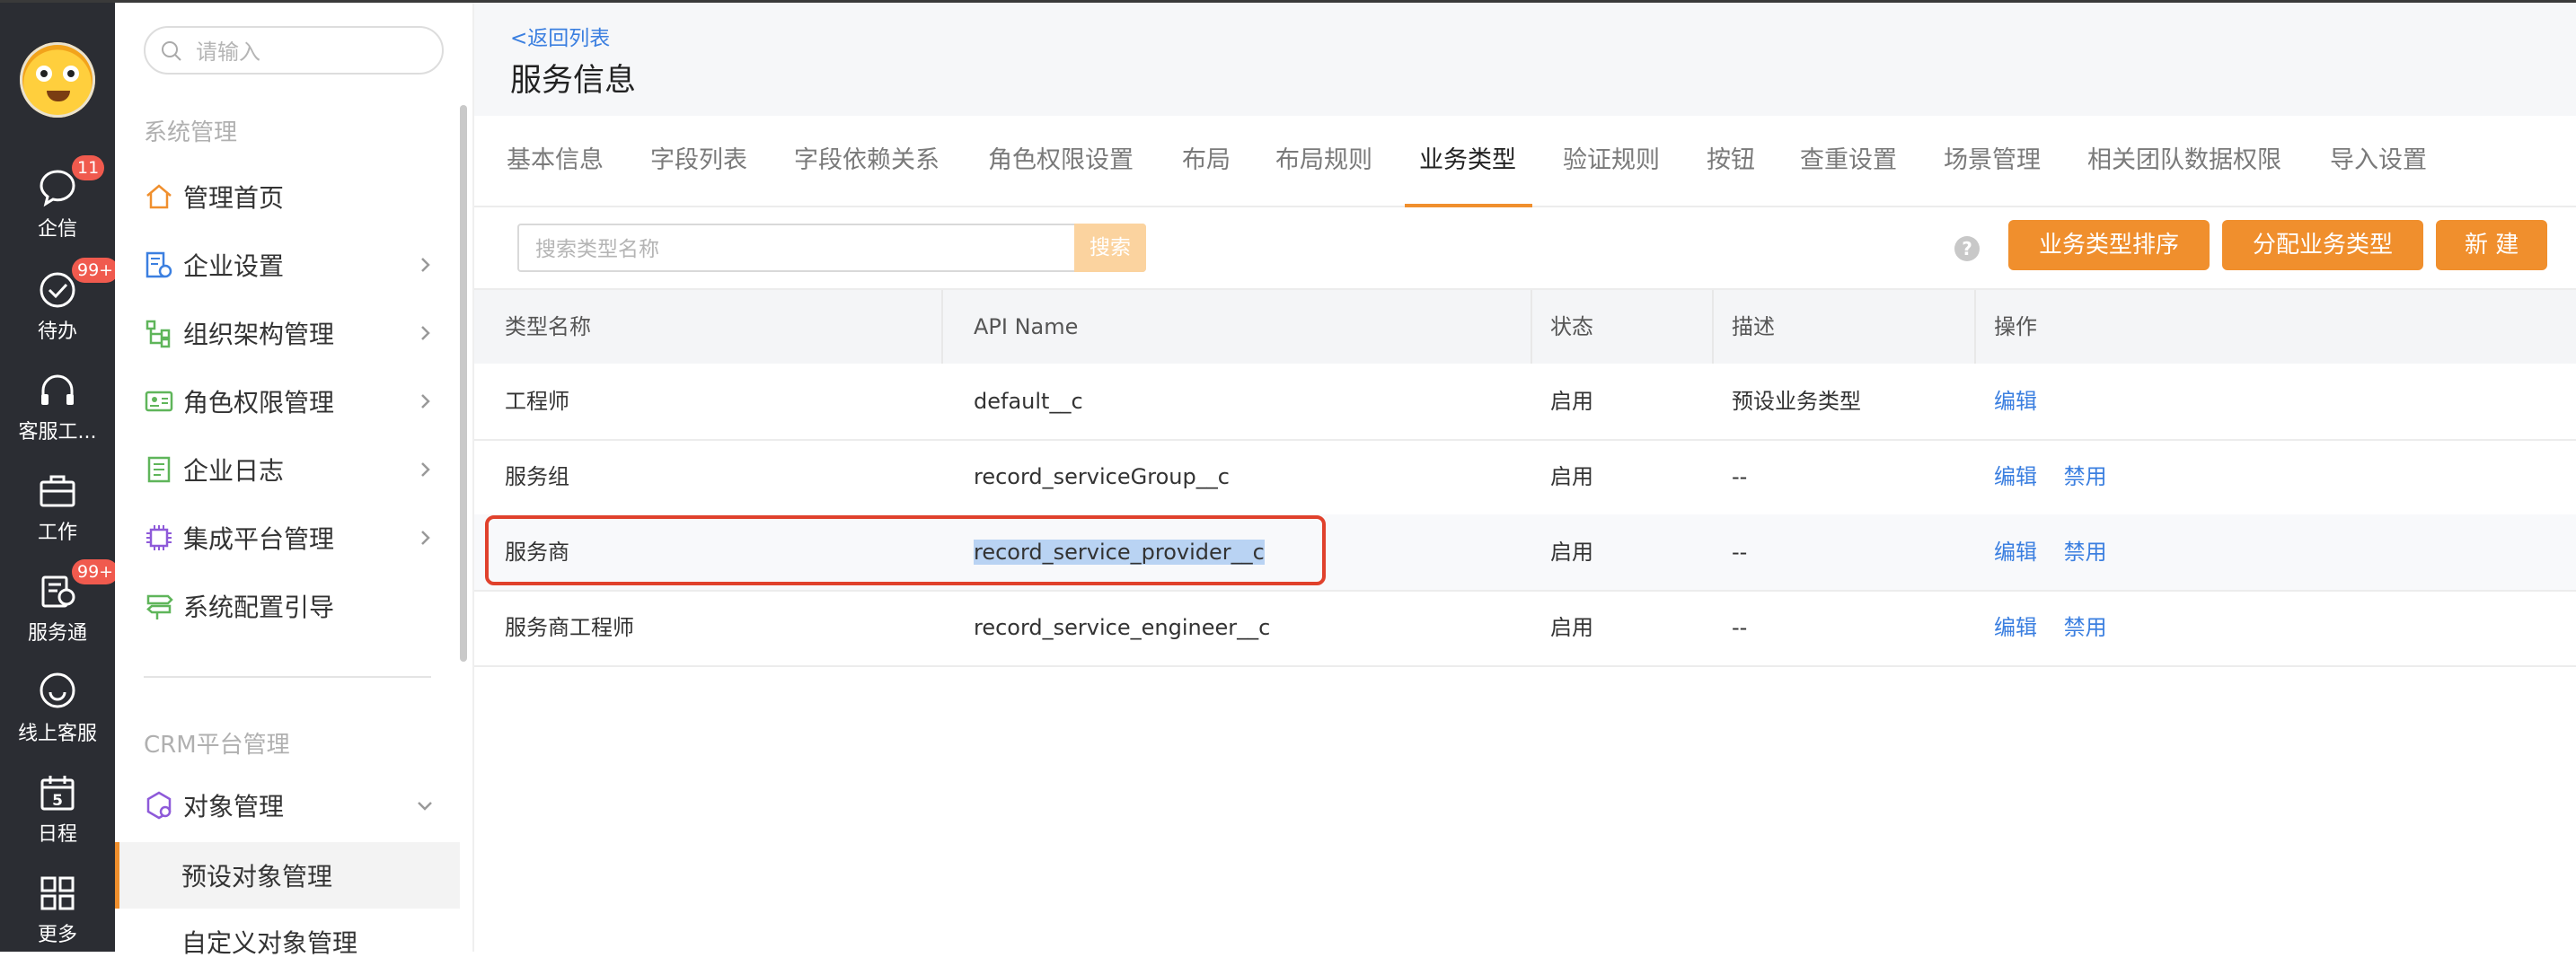 This screenshot has width=2576, height=975. I want to click on sidebar-item-org-structure: 组织架构管理, so click(298, 333).